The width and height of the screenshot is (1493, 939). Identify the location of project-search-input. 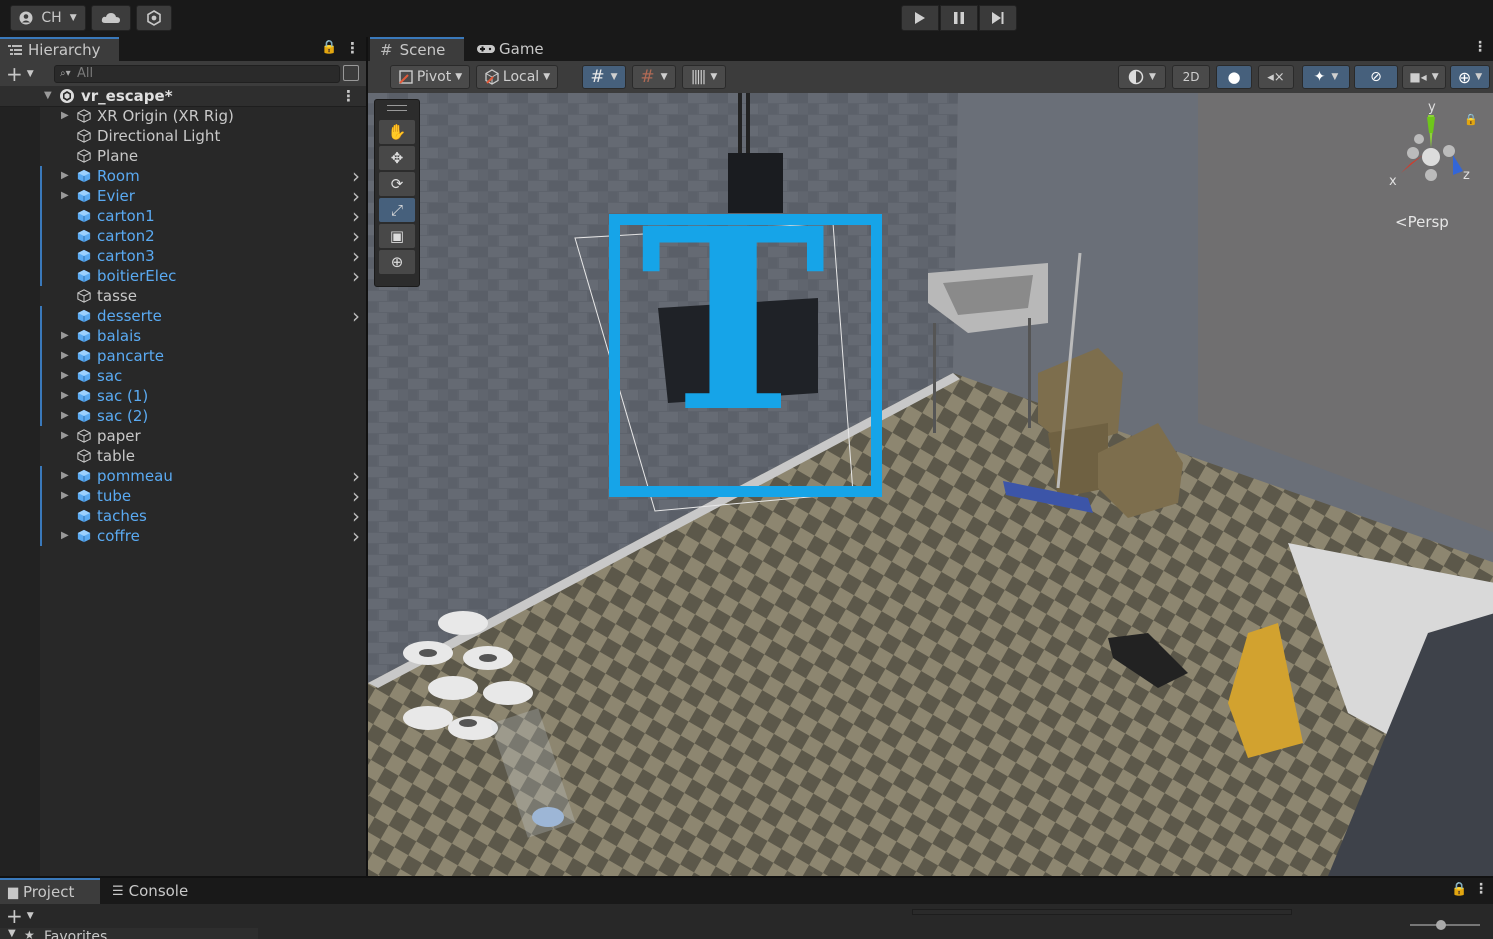
(1102, 912).